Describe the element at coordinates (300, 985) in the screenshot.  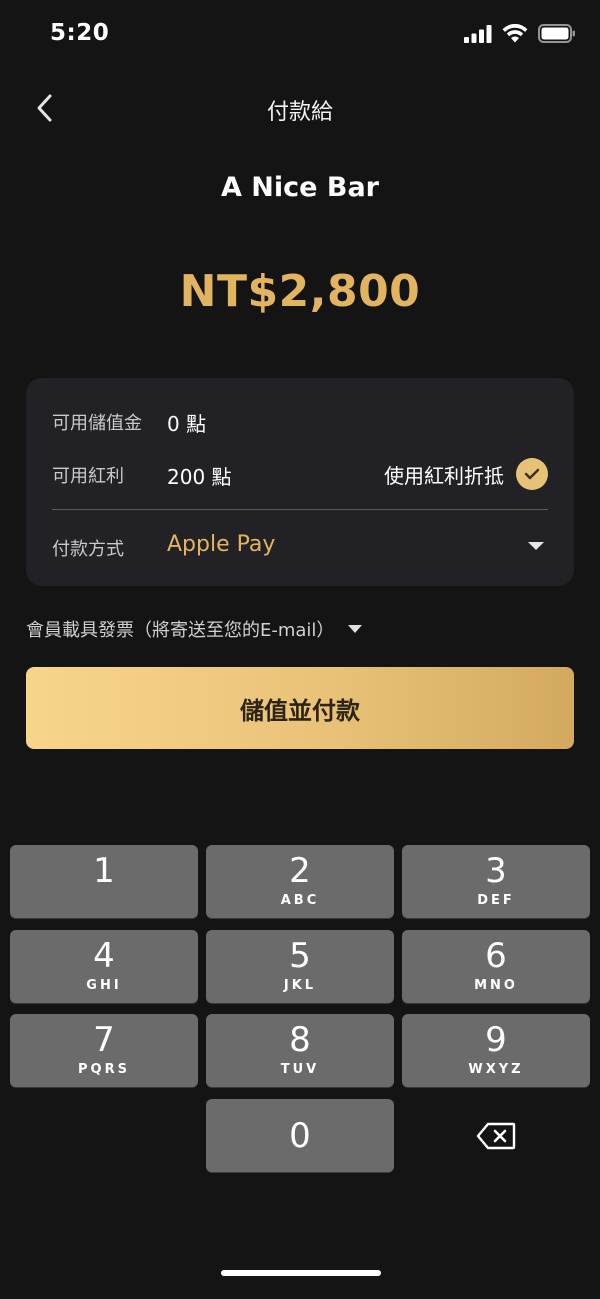
I see `key-letters: JKL` at that location.